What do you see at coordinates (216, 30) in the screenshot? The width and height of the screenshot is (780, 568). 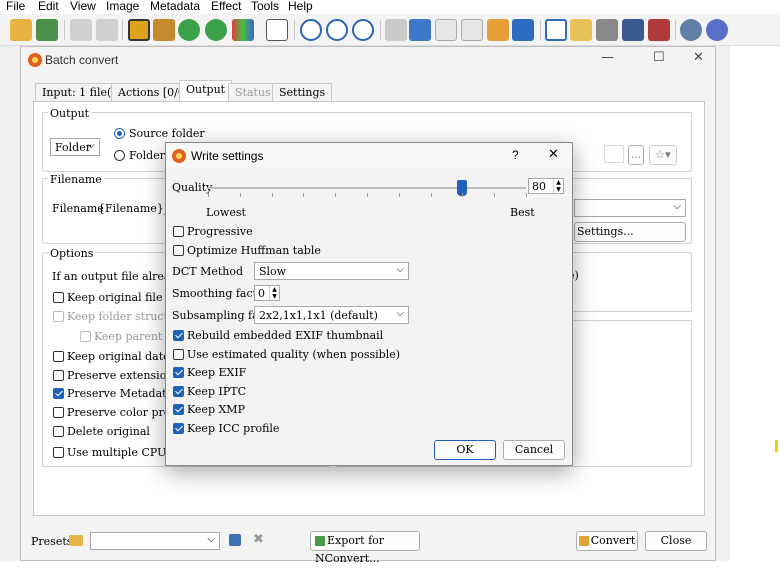 I see `rotate-right-icon` at bounding box center [216, 30].